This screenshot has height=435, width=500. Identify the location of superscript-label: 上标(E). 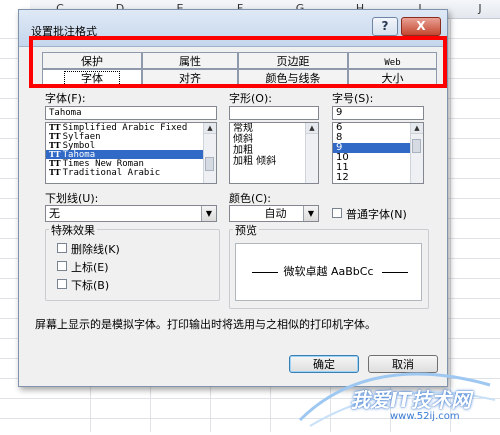
(90, 267).